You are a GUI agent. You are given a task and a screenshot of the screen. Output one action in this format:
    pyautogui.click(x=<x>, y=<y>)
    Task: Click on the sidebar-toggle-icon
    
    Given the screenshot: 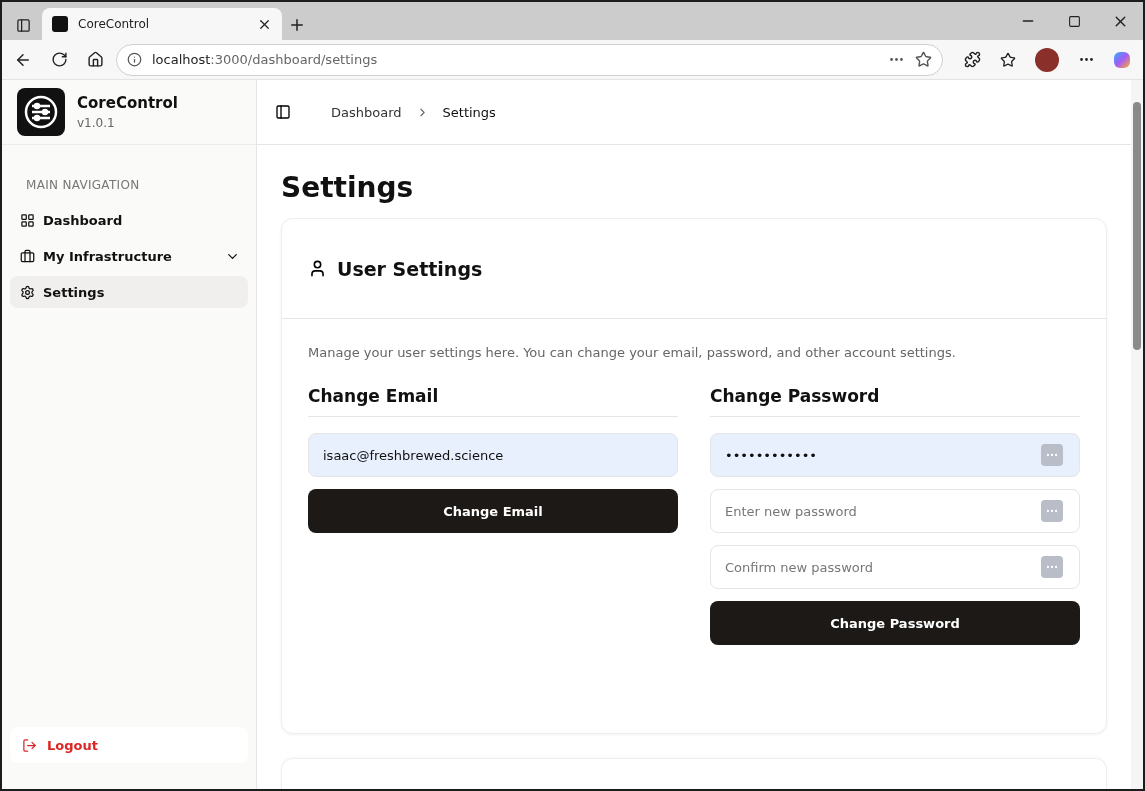 What is the action you would take?
    pyautogui.click(x=283, y=112)
    